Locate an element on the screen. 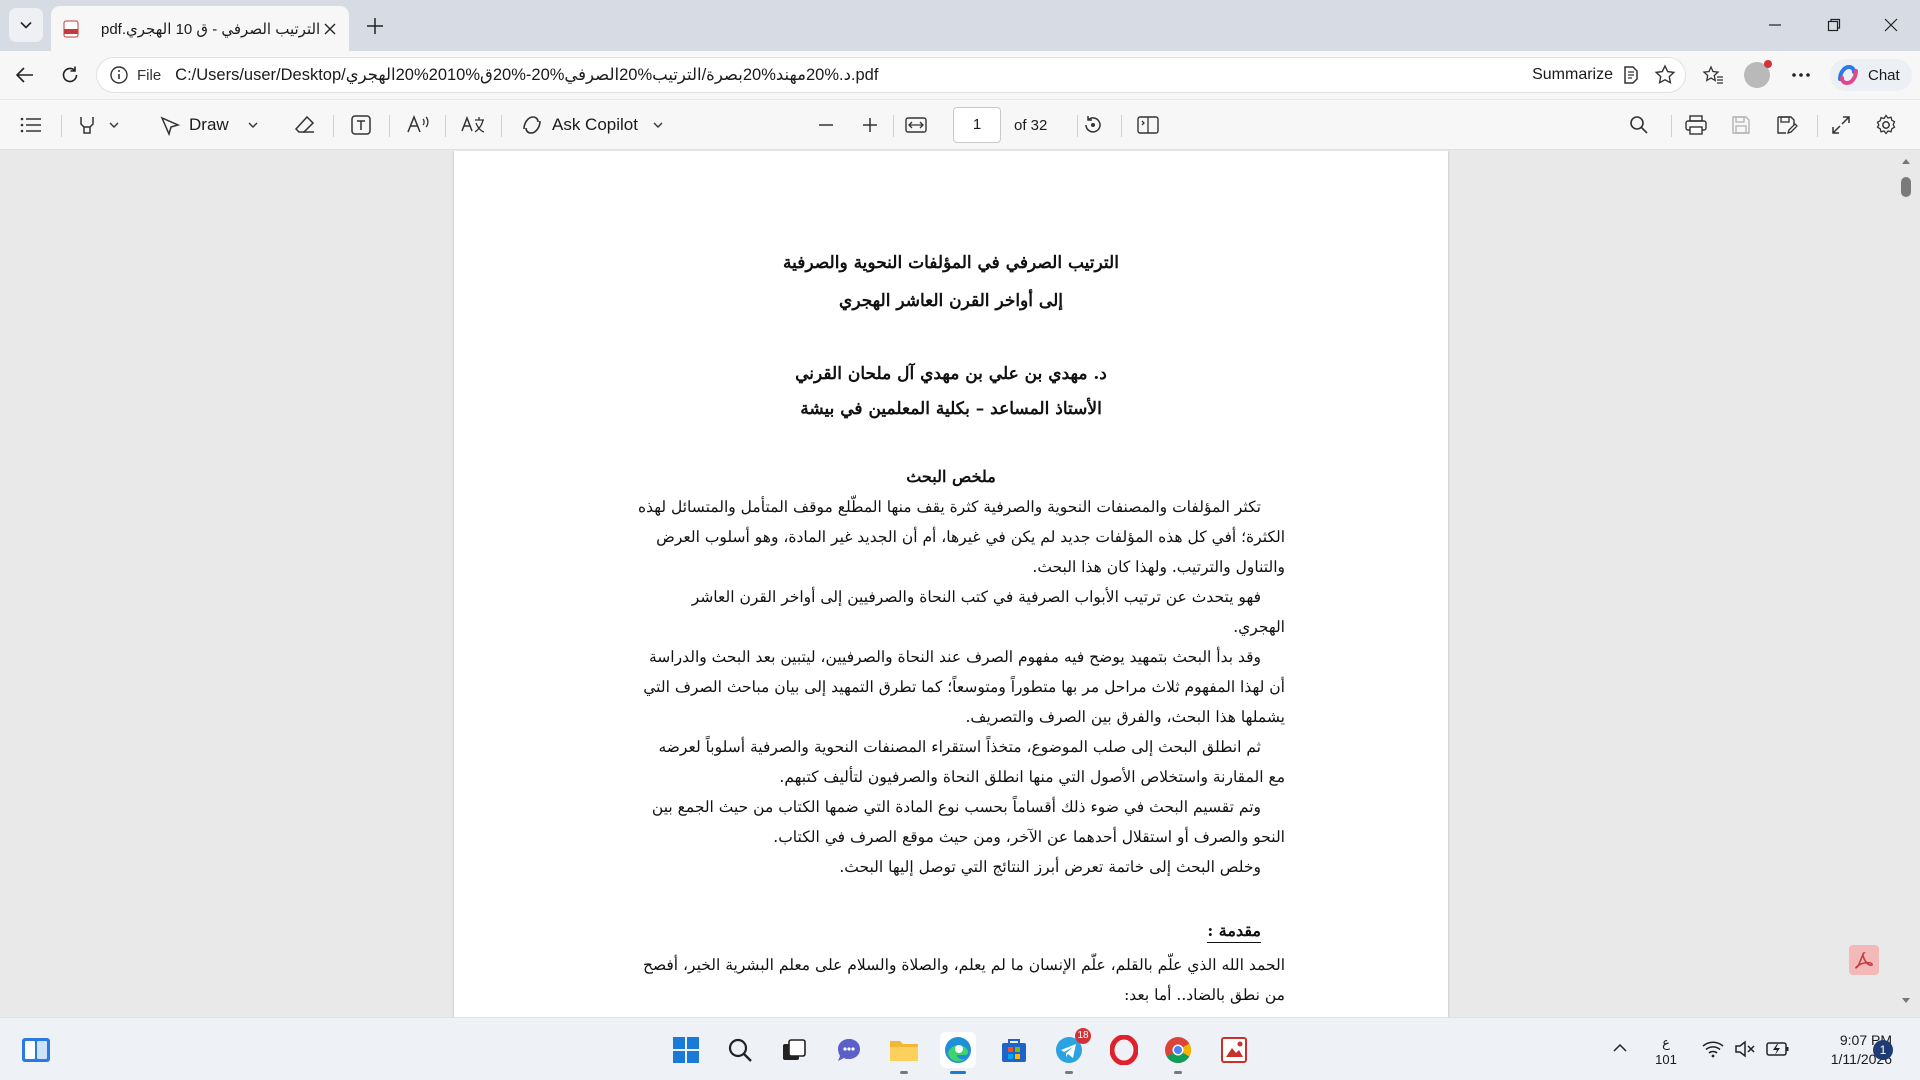 The width and height of the screenshot is (1920, 1080). file-explorer-button is located at coordinates (904, 1053).